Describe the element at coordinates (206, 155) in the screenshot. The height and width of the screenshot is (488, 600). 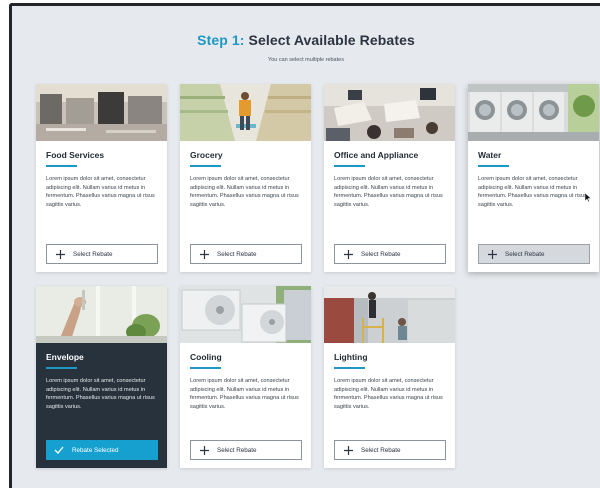
I see `card-title: Grocery` at that location.